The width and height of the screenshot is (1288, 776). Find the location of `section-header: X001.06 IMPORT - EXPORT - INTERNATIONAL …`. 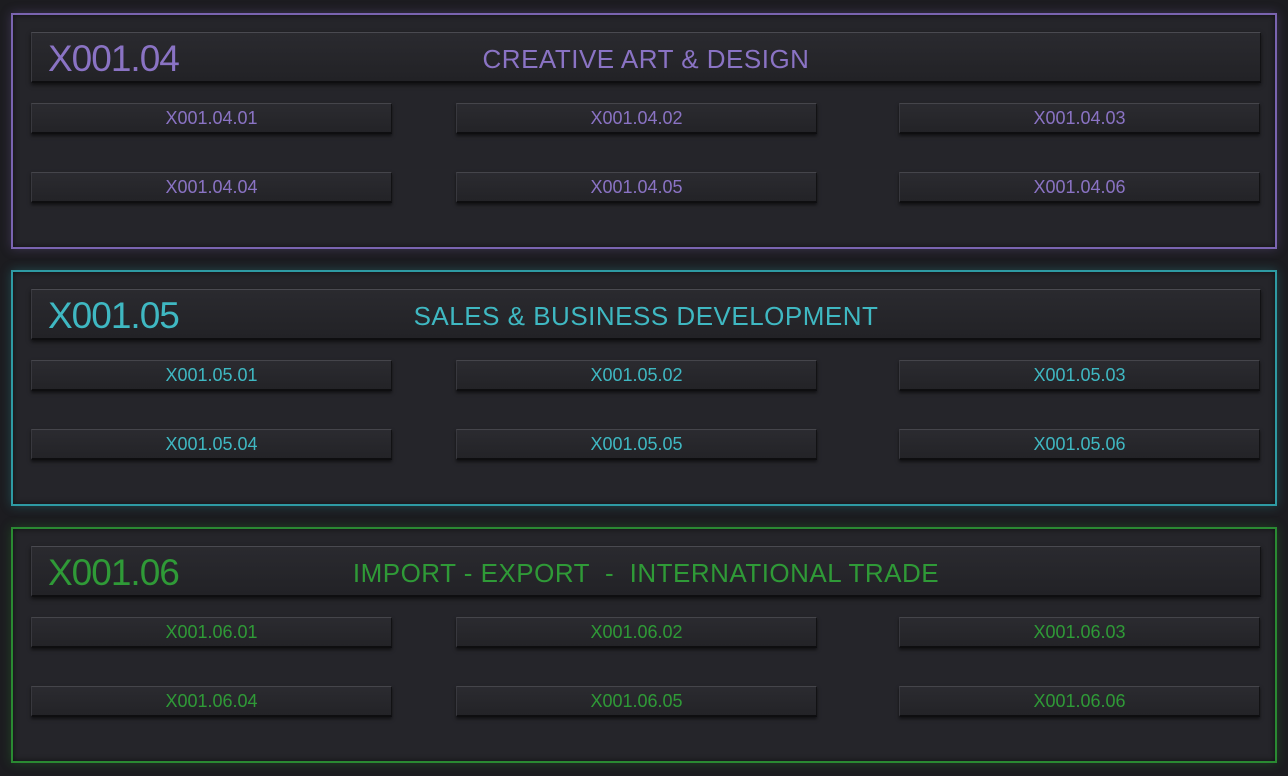

section-header: X001.06 IMPORT - EXPORT - INTERNATIONAL … is located at coordinates (646, 571).